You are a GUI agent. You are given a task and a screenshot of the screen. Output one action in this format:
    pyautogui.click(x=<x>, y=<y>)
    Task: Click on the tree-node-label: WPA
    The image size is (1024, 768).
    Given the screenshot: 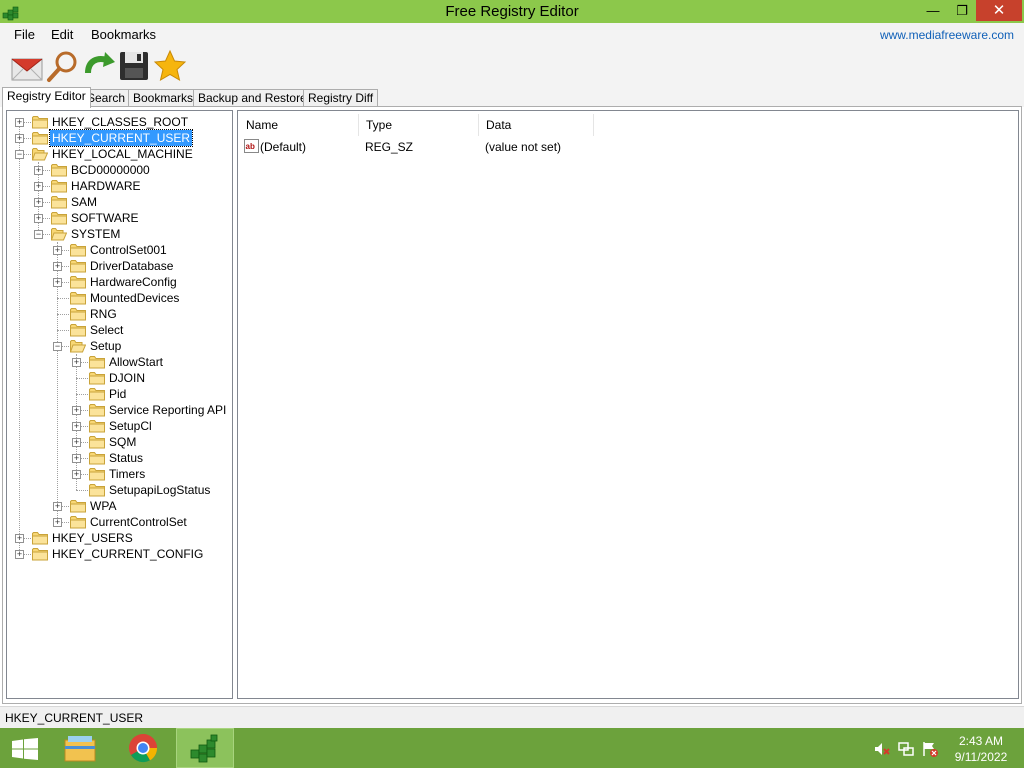 What is the action you would take?
    pyautogui.click(x=103, y=506)
    